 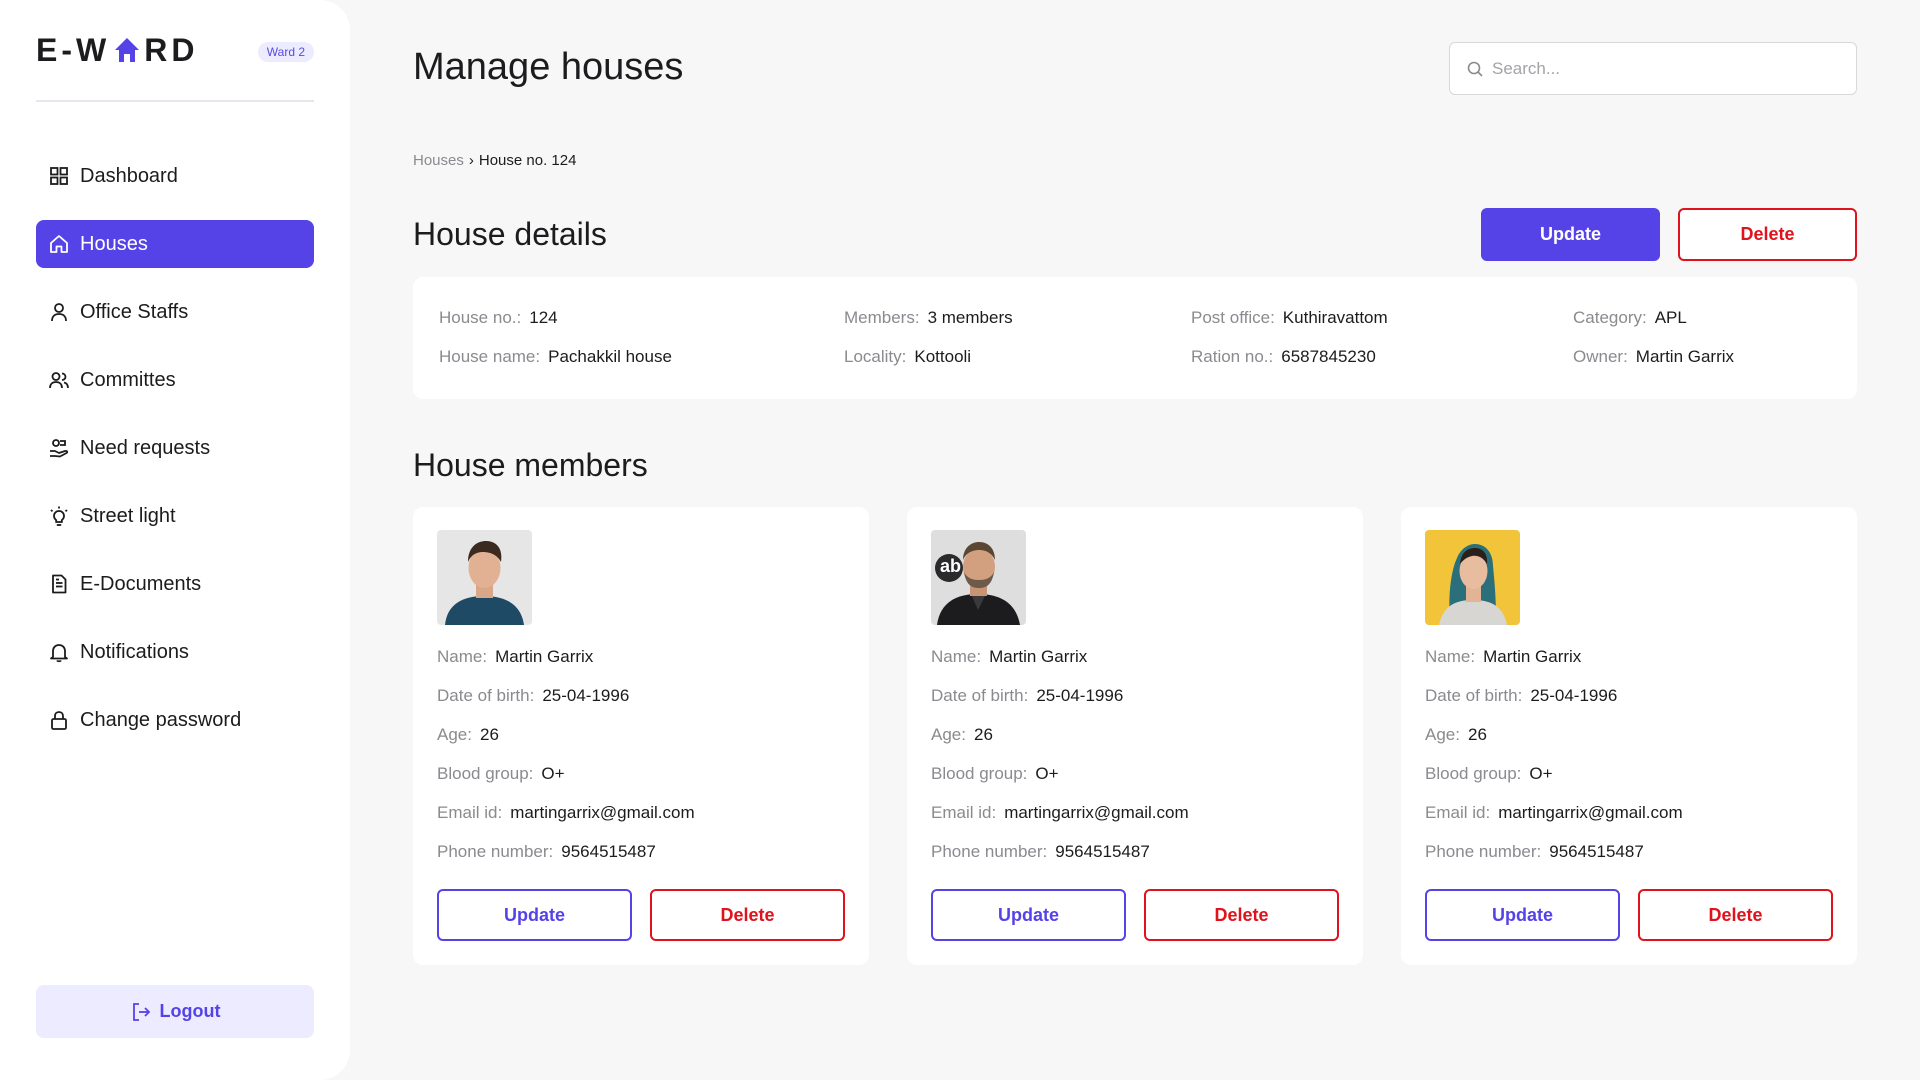 I want to click on logo-text-start: E-W, so click(x=73, y=49).